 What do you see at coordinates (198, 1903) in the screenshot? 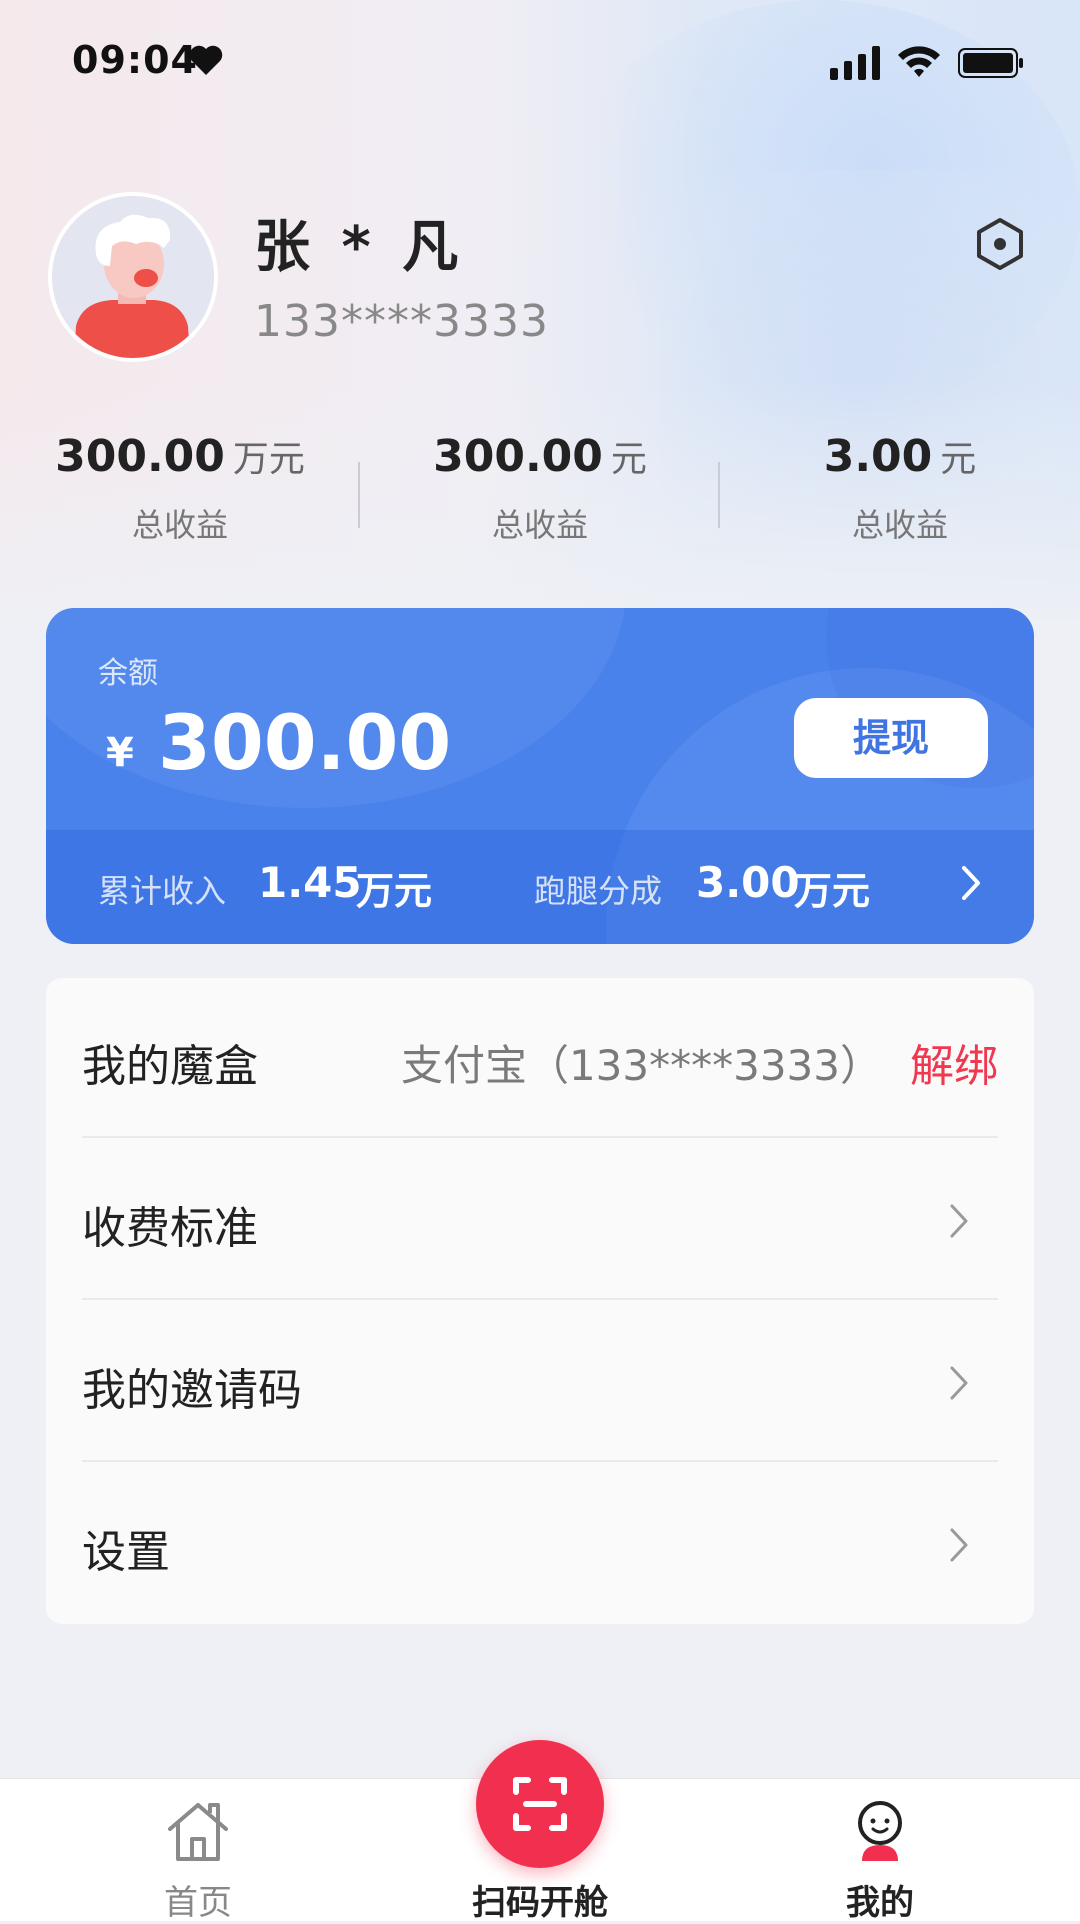
I see `tab-label: 首页` at bounding box center [198, 1903].